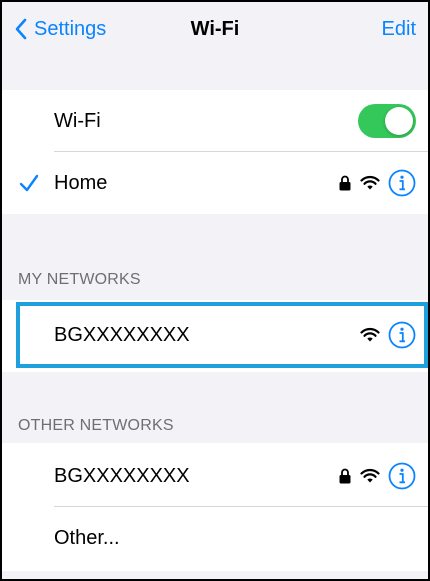  Describe the element at coordinates (81, 183) in the screenshot. I see `connected-network-name: Home` at that location.